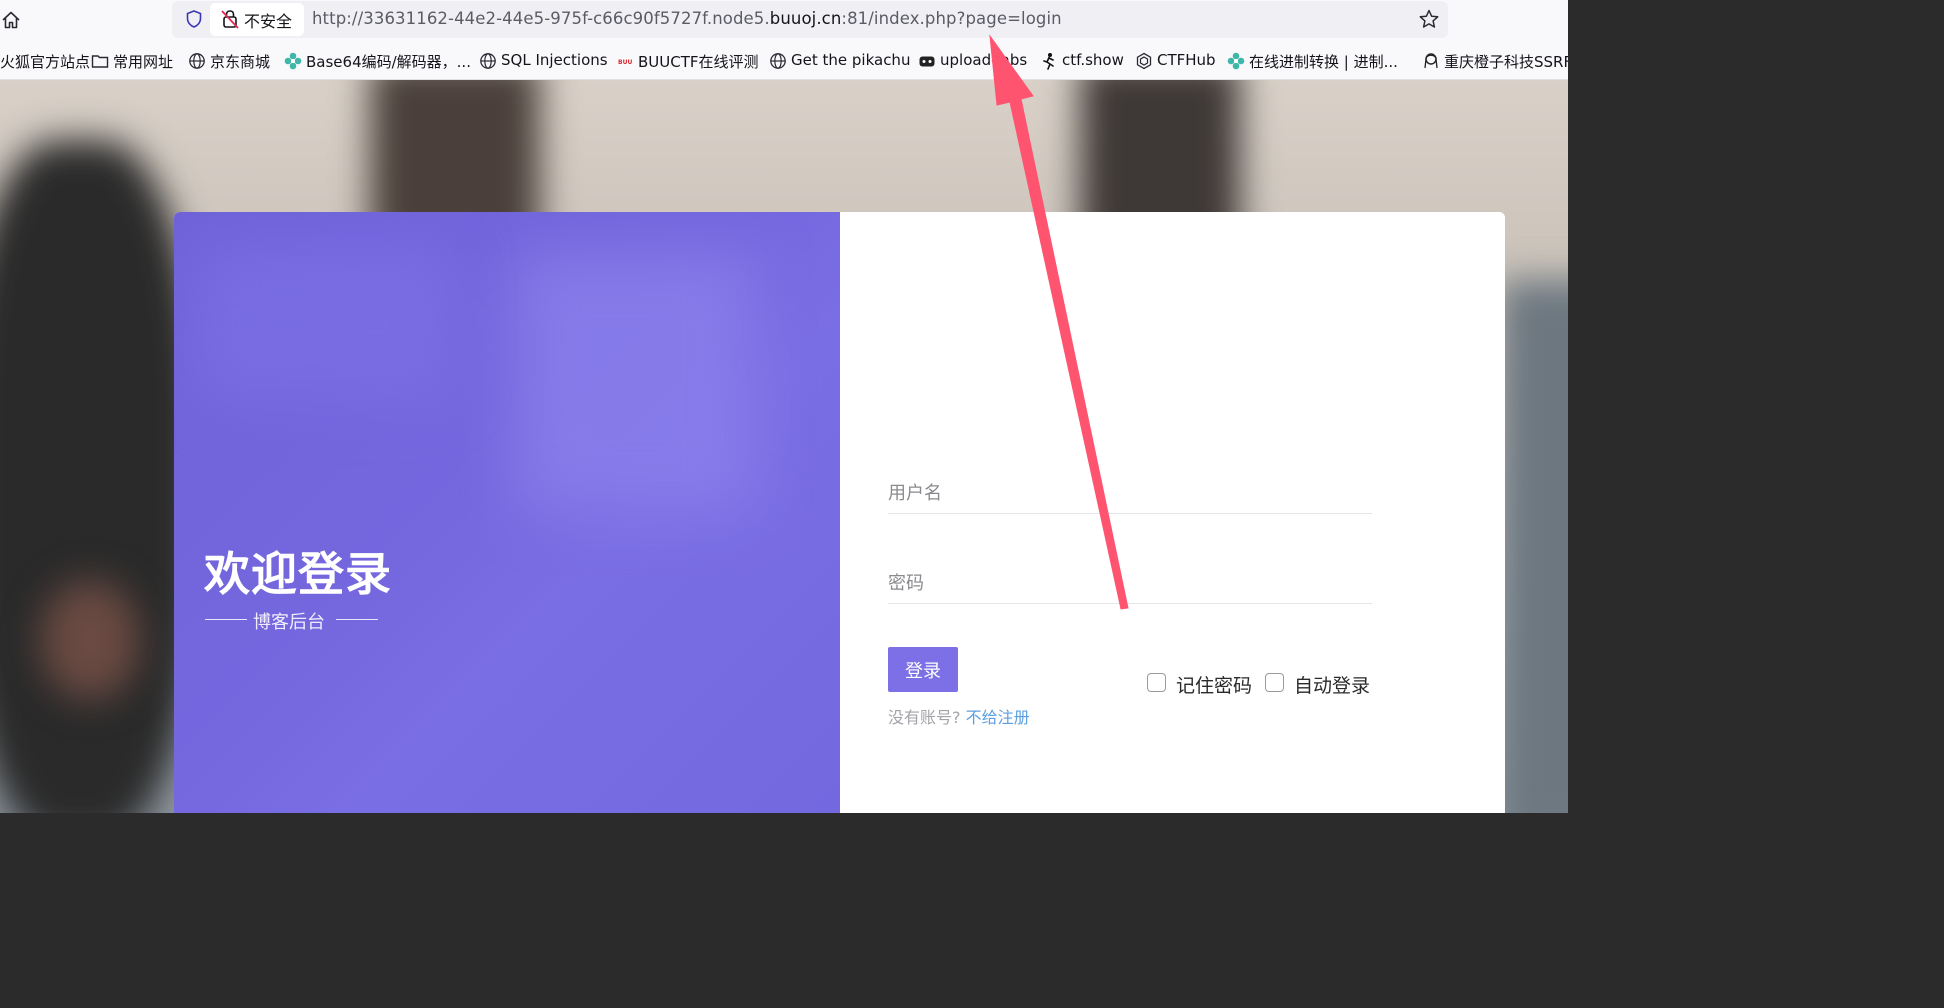  Describe the element at coordinates (298, 574) in the screenshot. I see `welcome-title: 欢迎登录` at that location.